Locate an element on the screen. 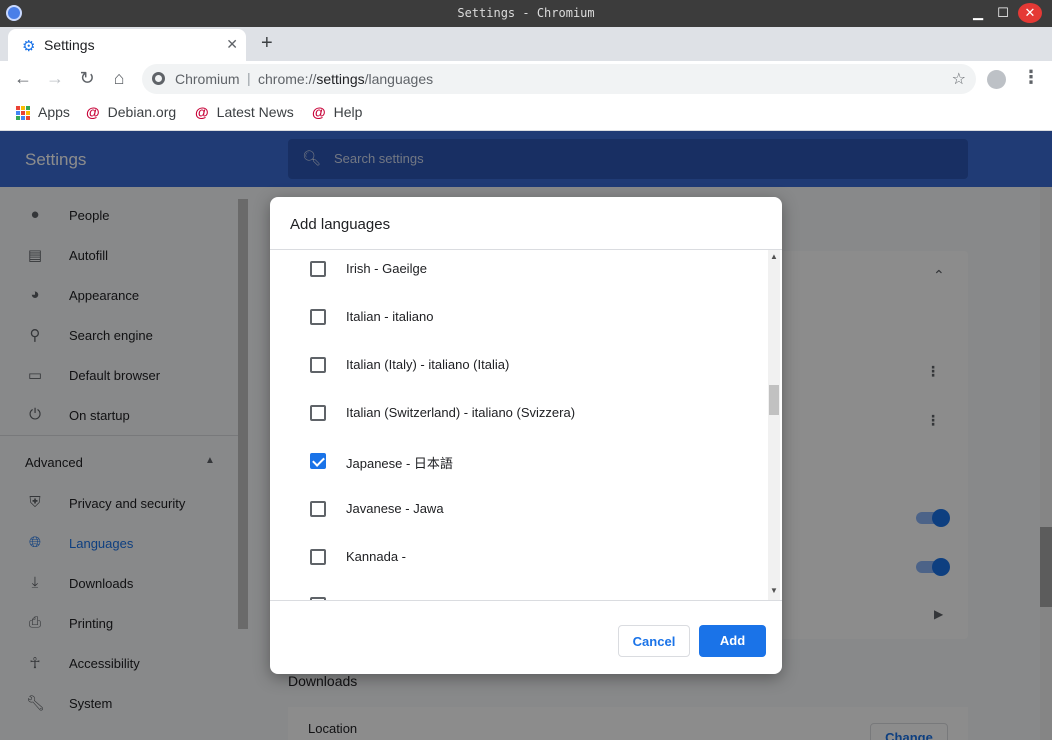 This screenshot has height=740, width=1052. tab-strip: ⚙ Settings ✕ + is located at coordinates (526, 44).